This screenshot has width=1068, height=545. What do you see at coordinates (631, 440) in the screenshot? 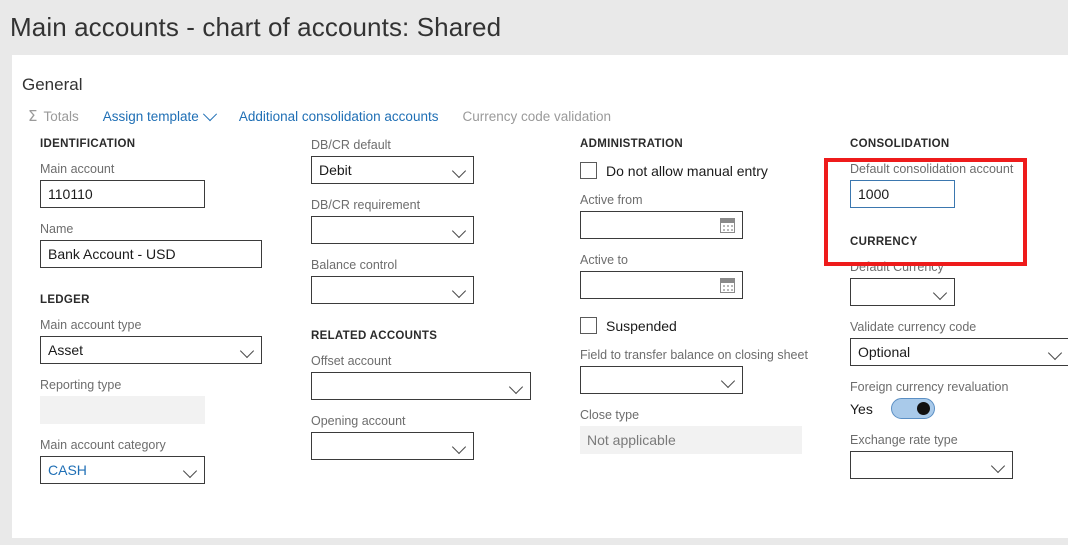
I see `close-type-value: Not applicable` at bounding box center [631, 440].